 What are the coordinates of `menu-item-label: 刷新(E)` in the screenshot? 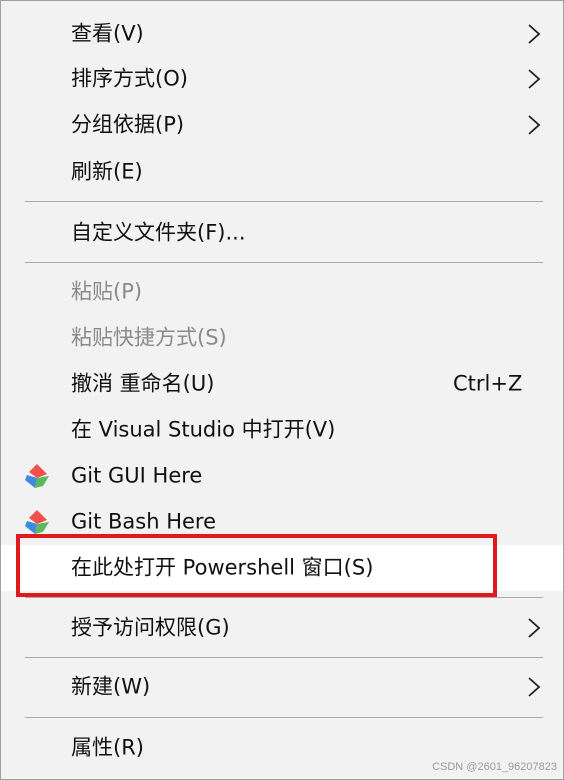 It's located at (107, 171).